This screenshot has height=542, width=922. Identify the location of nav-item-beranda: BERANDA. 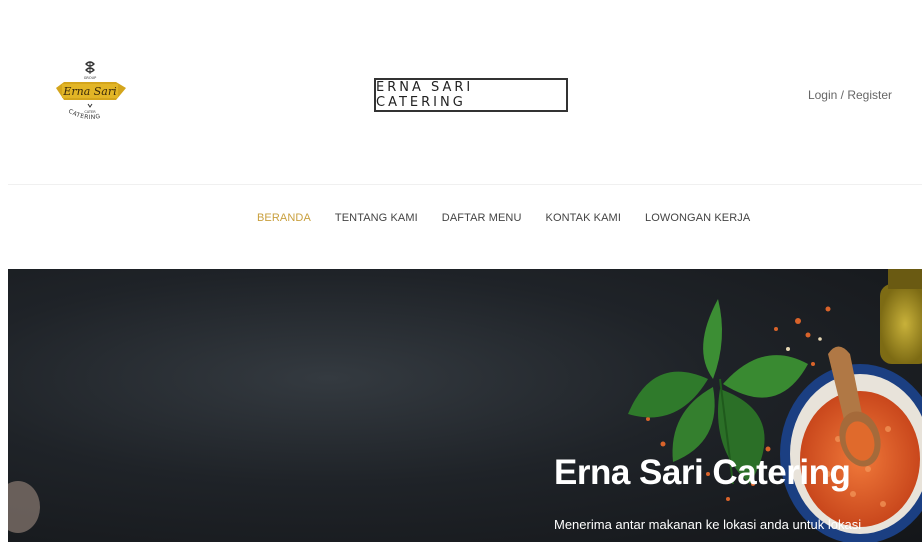
(284, 217).